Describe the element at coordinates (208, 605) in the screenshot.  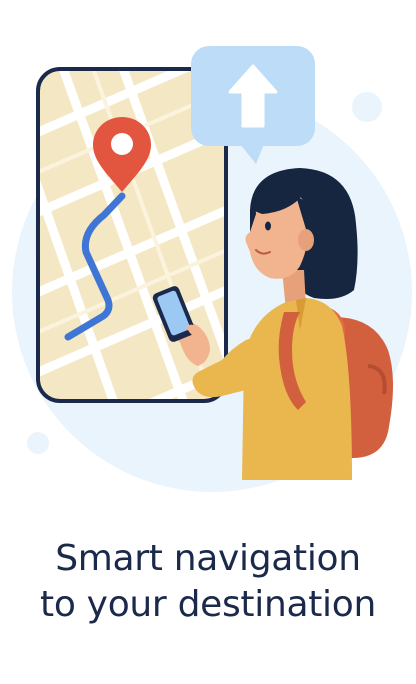
I see `headline-line-2: to your destination` at that location.